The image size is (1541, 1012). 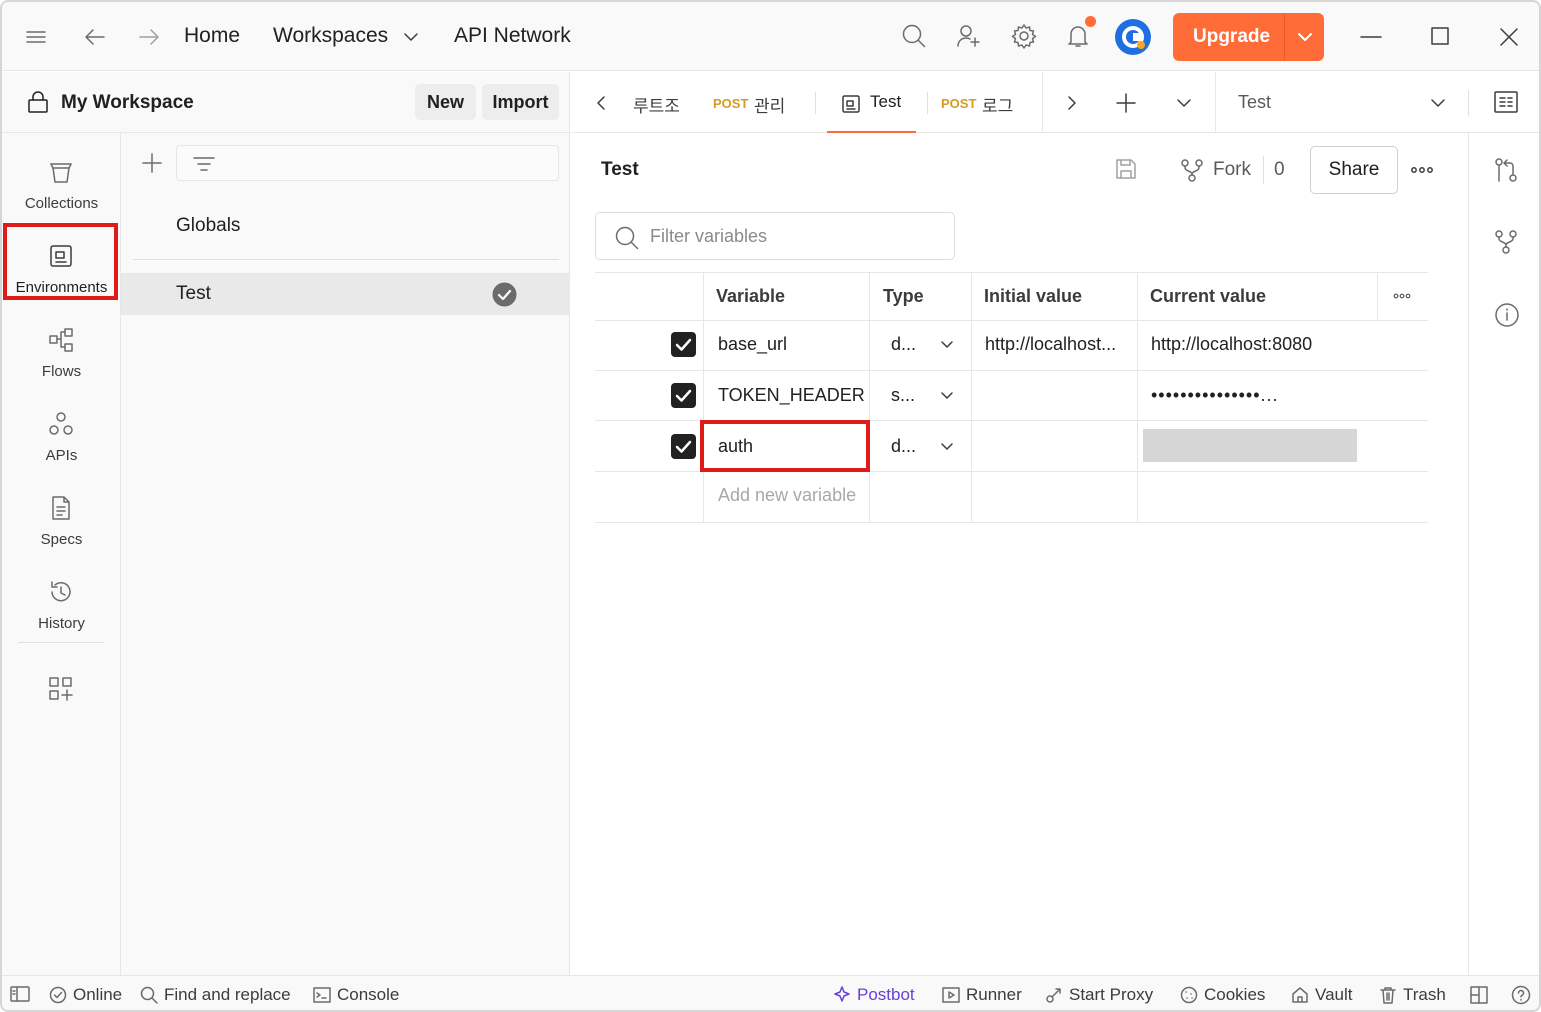 What do you see at coordinates (504, 294) in the screenshot?
I see `active-check-icon` at bounding box center [504, 294].